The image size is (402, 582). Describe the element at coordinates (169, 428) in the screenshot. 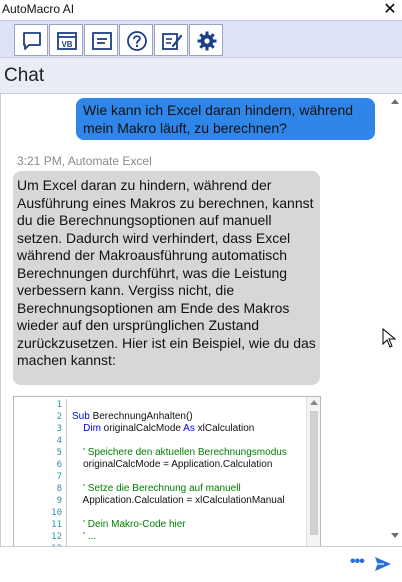

I see `code-text: Dim originalCalcMode As xlCalculation` at that location.